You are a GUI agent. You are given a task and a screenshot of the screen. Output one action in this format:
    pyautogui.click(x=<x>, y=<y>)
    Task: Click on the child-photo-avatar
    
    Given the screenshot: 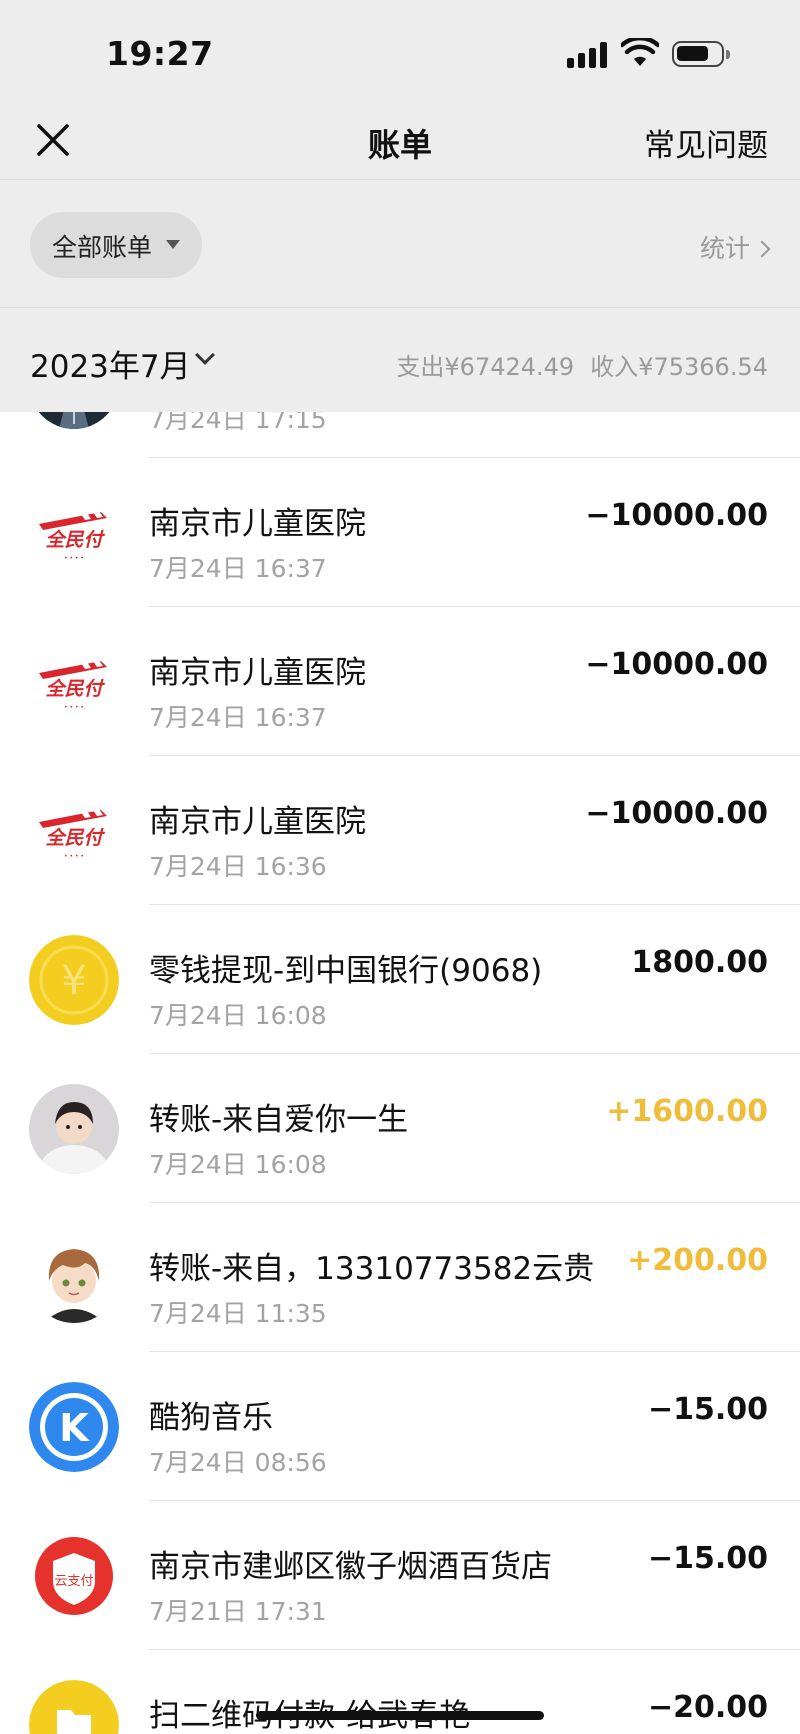 What is the action you would take?
    pyautogui.click(x=74, y=1129)
    